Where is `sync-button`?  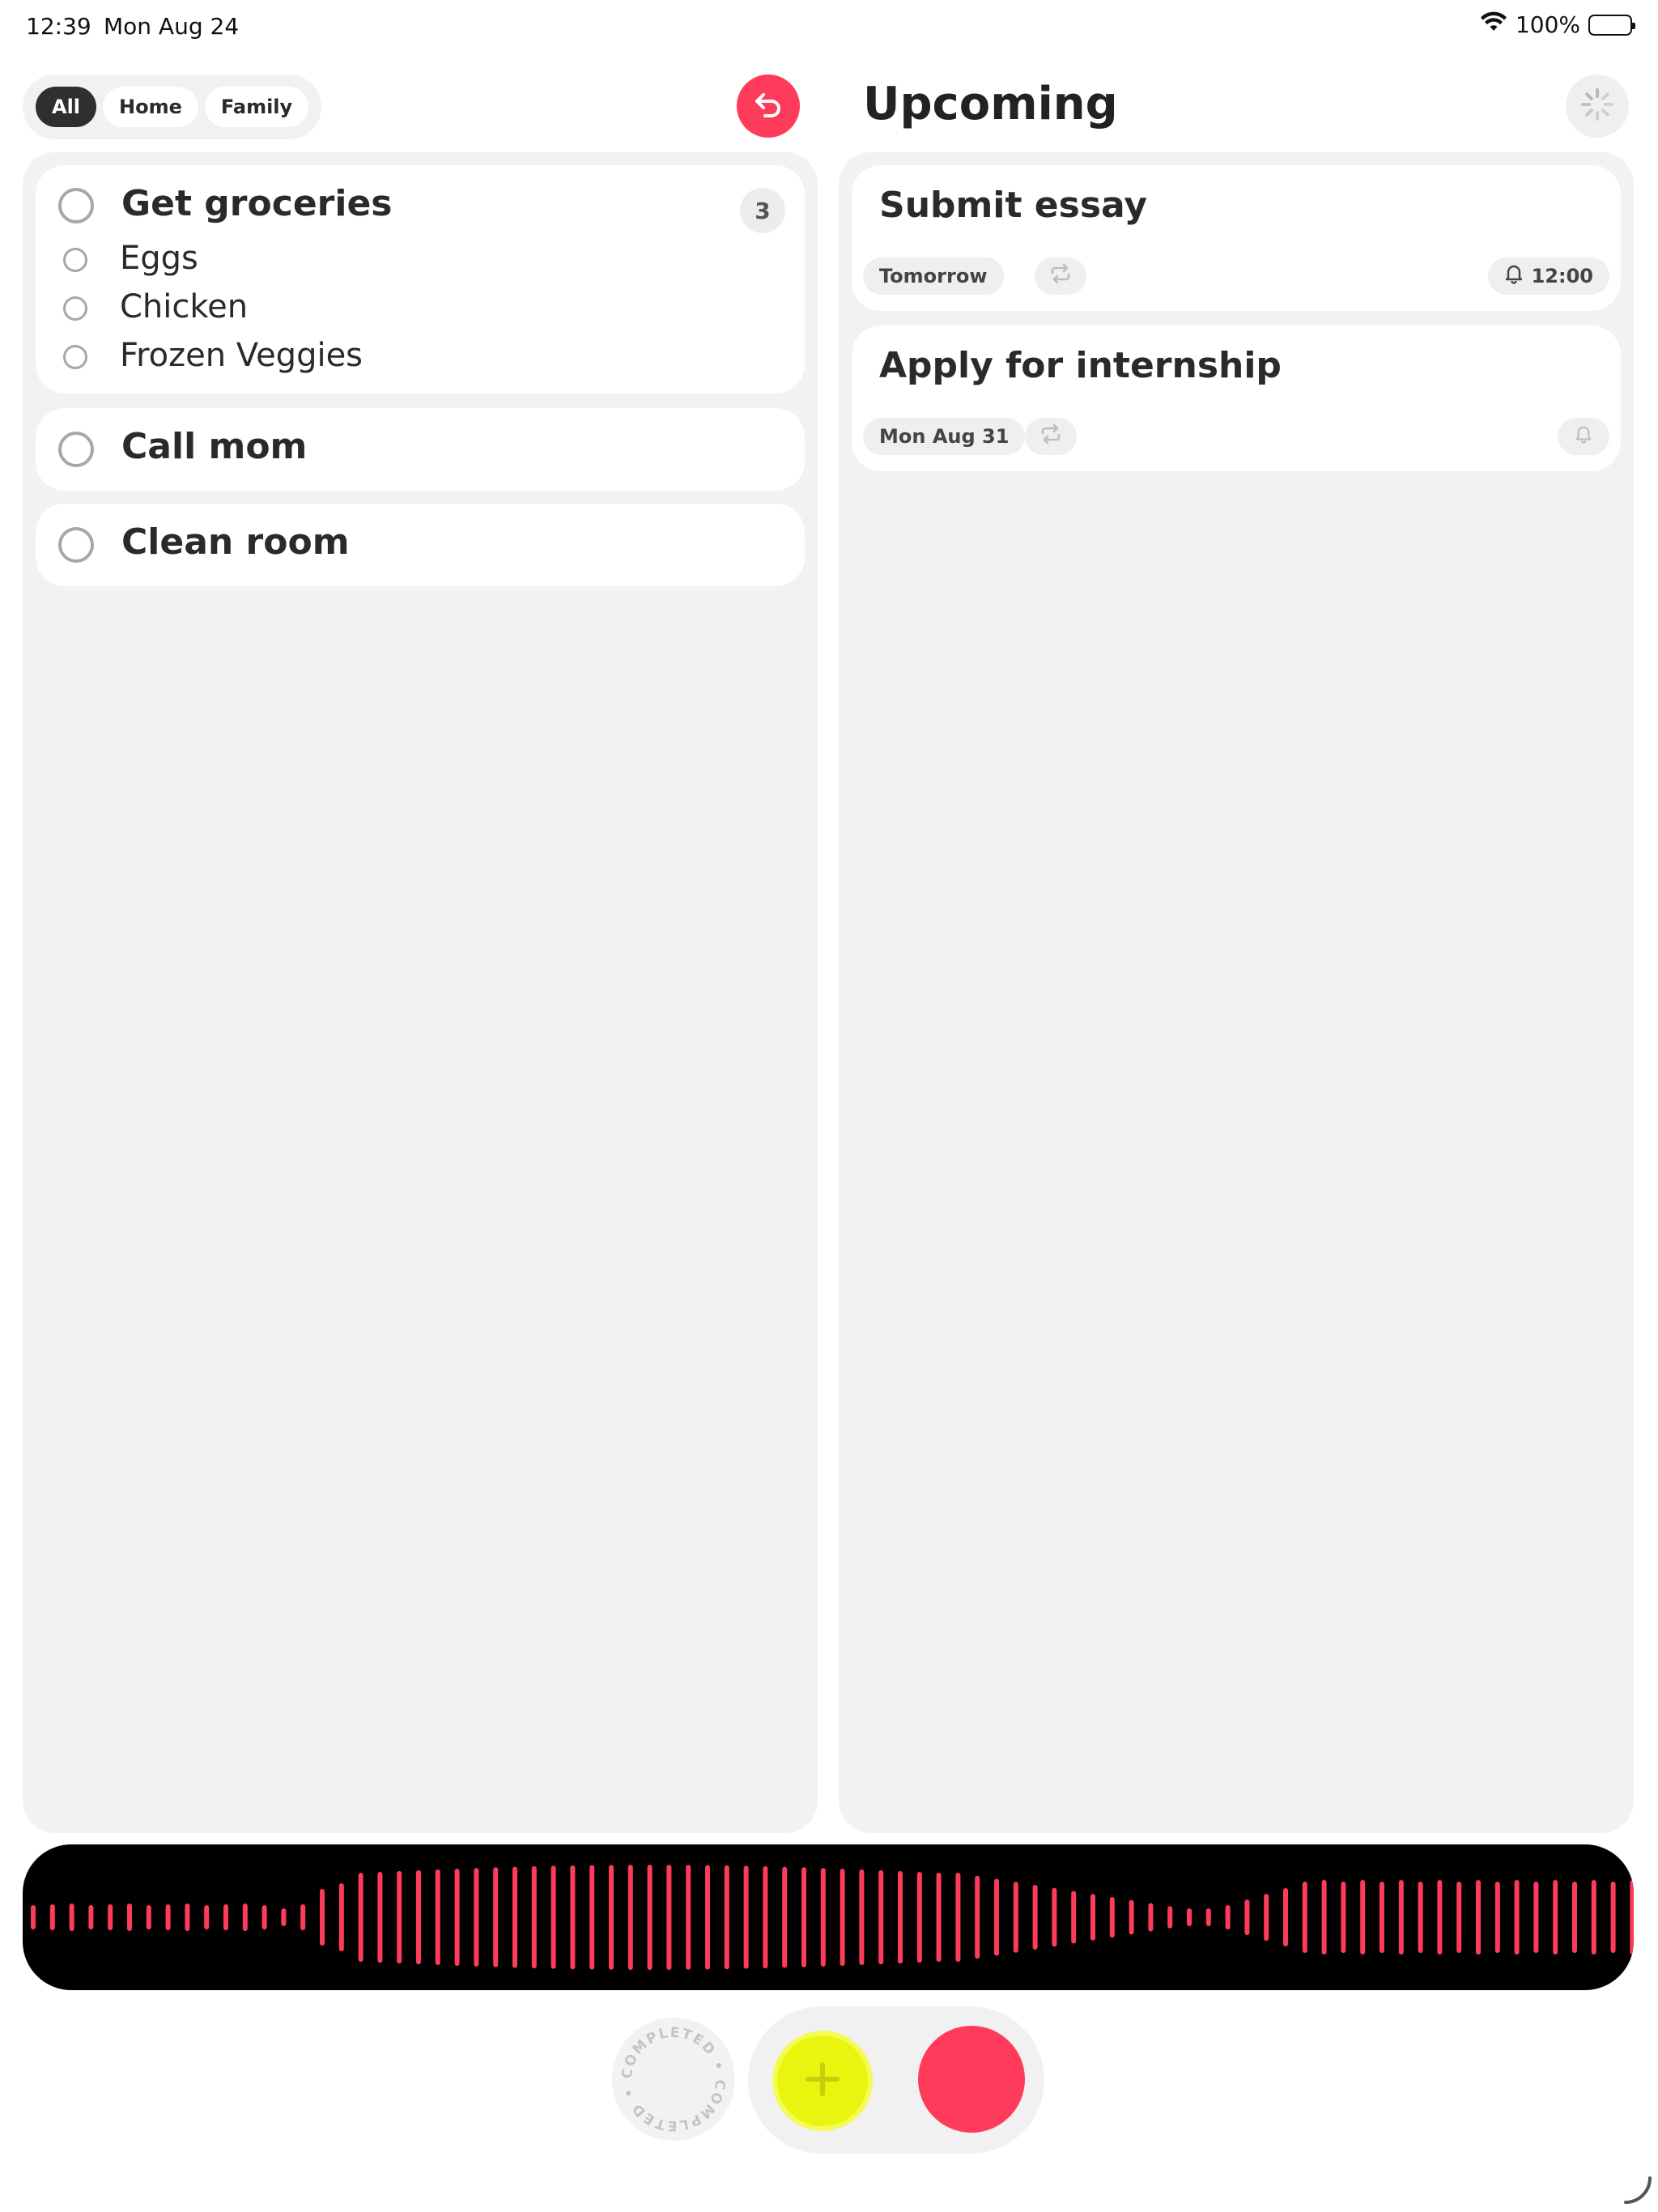 sync-button is located at coordinates (1597, 106).